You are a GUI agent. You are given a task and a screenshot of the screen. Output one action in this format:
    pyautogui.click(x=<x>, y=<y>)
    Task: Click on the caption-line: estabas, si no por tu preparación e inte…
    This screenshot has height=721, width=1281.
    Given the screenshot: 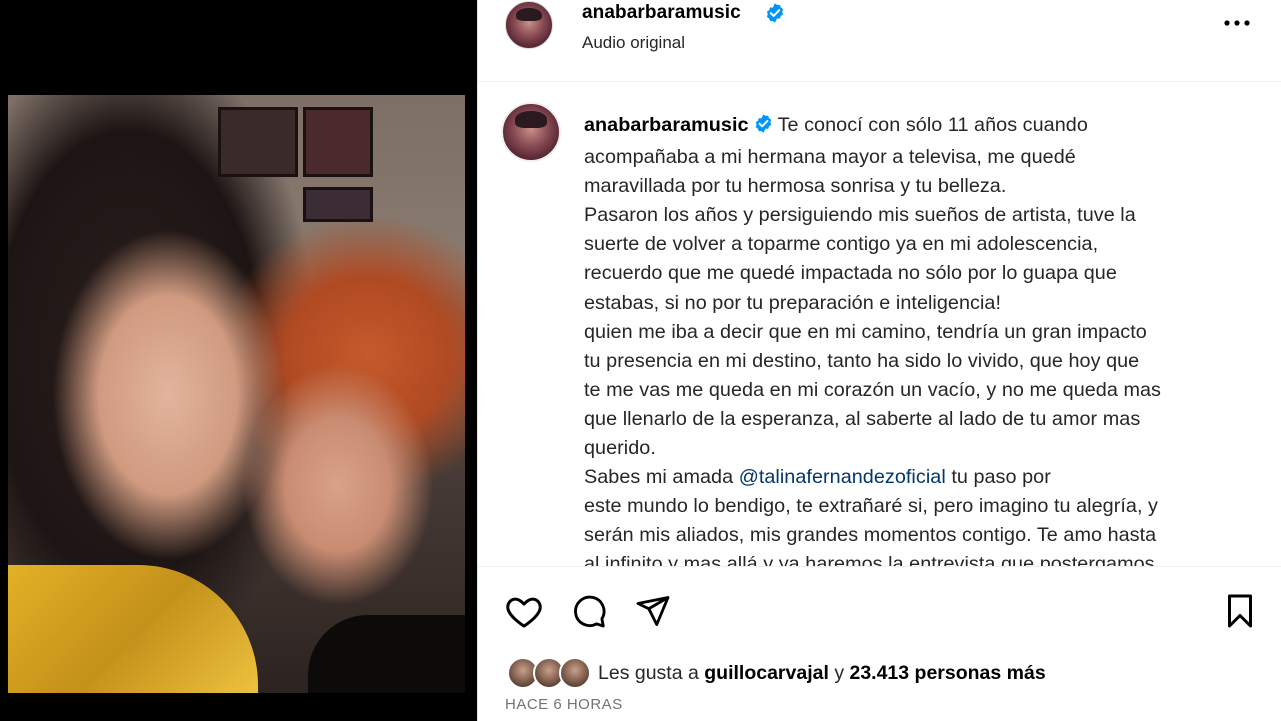 What is the action you would take?
    pyautogui.click(x=793, y=302)
    